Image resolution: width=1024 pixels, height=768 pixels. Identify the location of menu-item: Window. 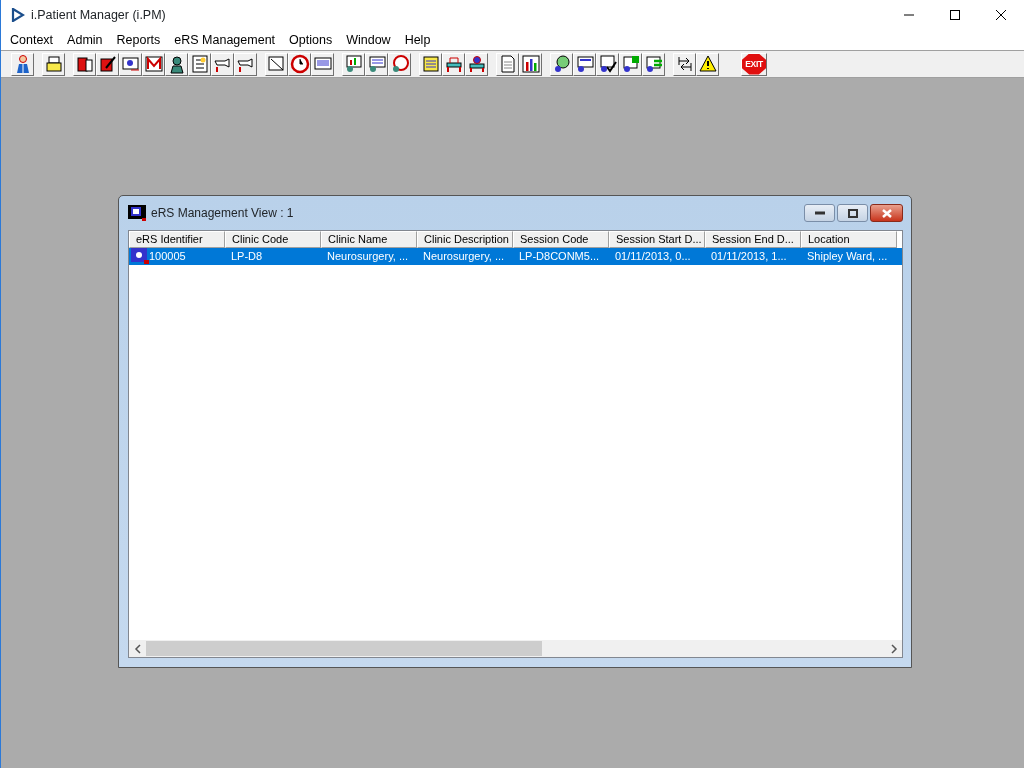
(368, 40).